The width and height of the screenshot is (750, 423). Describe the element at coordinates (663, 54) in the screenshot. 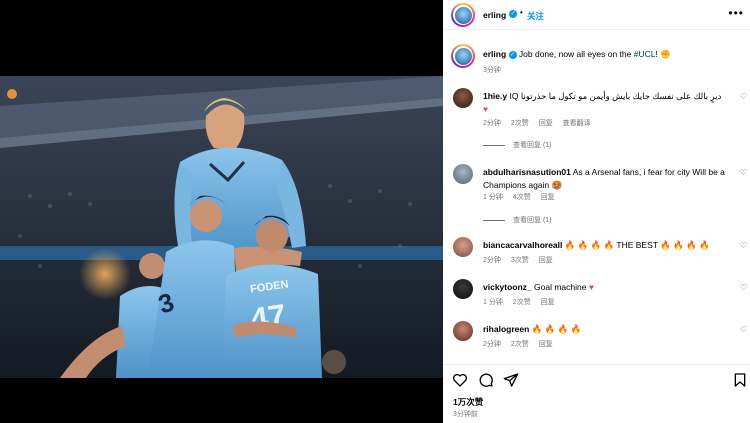

I see `caption-end: ! ✊` at that location.